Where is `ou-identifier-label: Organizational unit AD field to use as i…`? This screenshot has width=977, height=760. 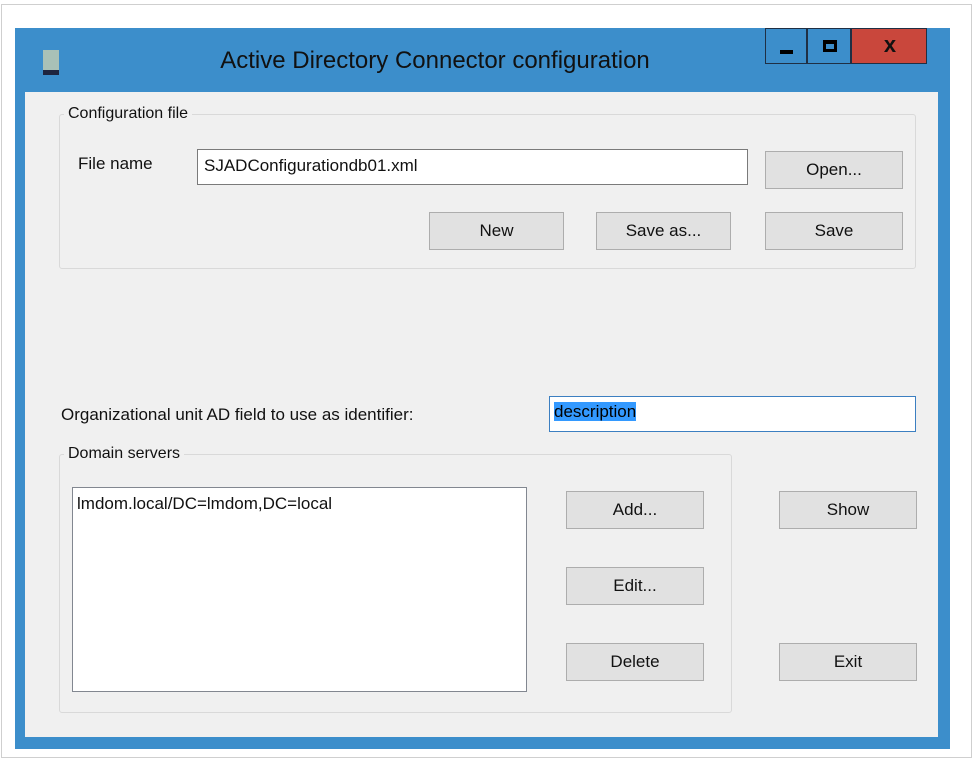
ou-identifier-label: Organizational unit AD field to use as i… is located at coordinates (237, 414).